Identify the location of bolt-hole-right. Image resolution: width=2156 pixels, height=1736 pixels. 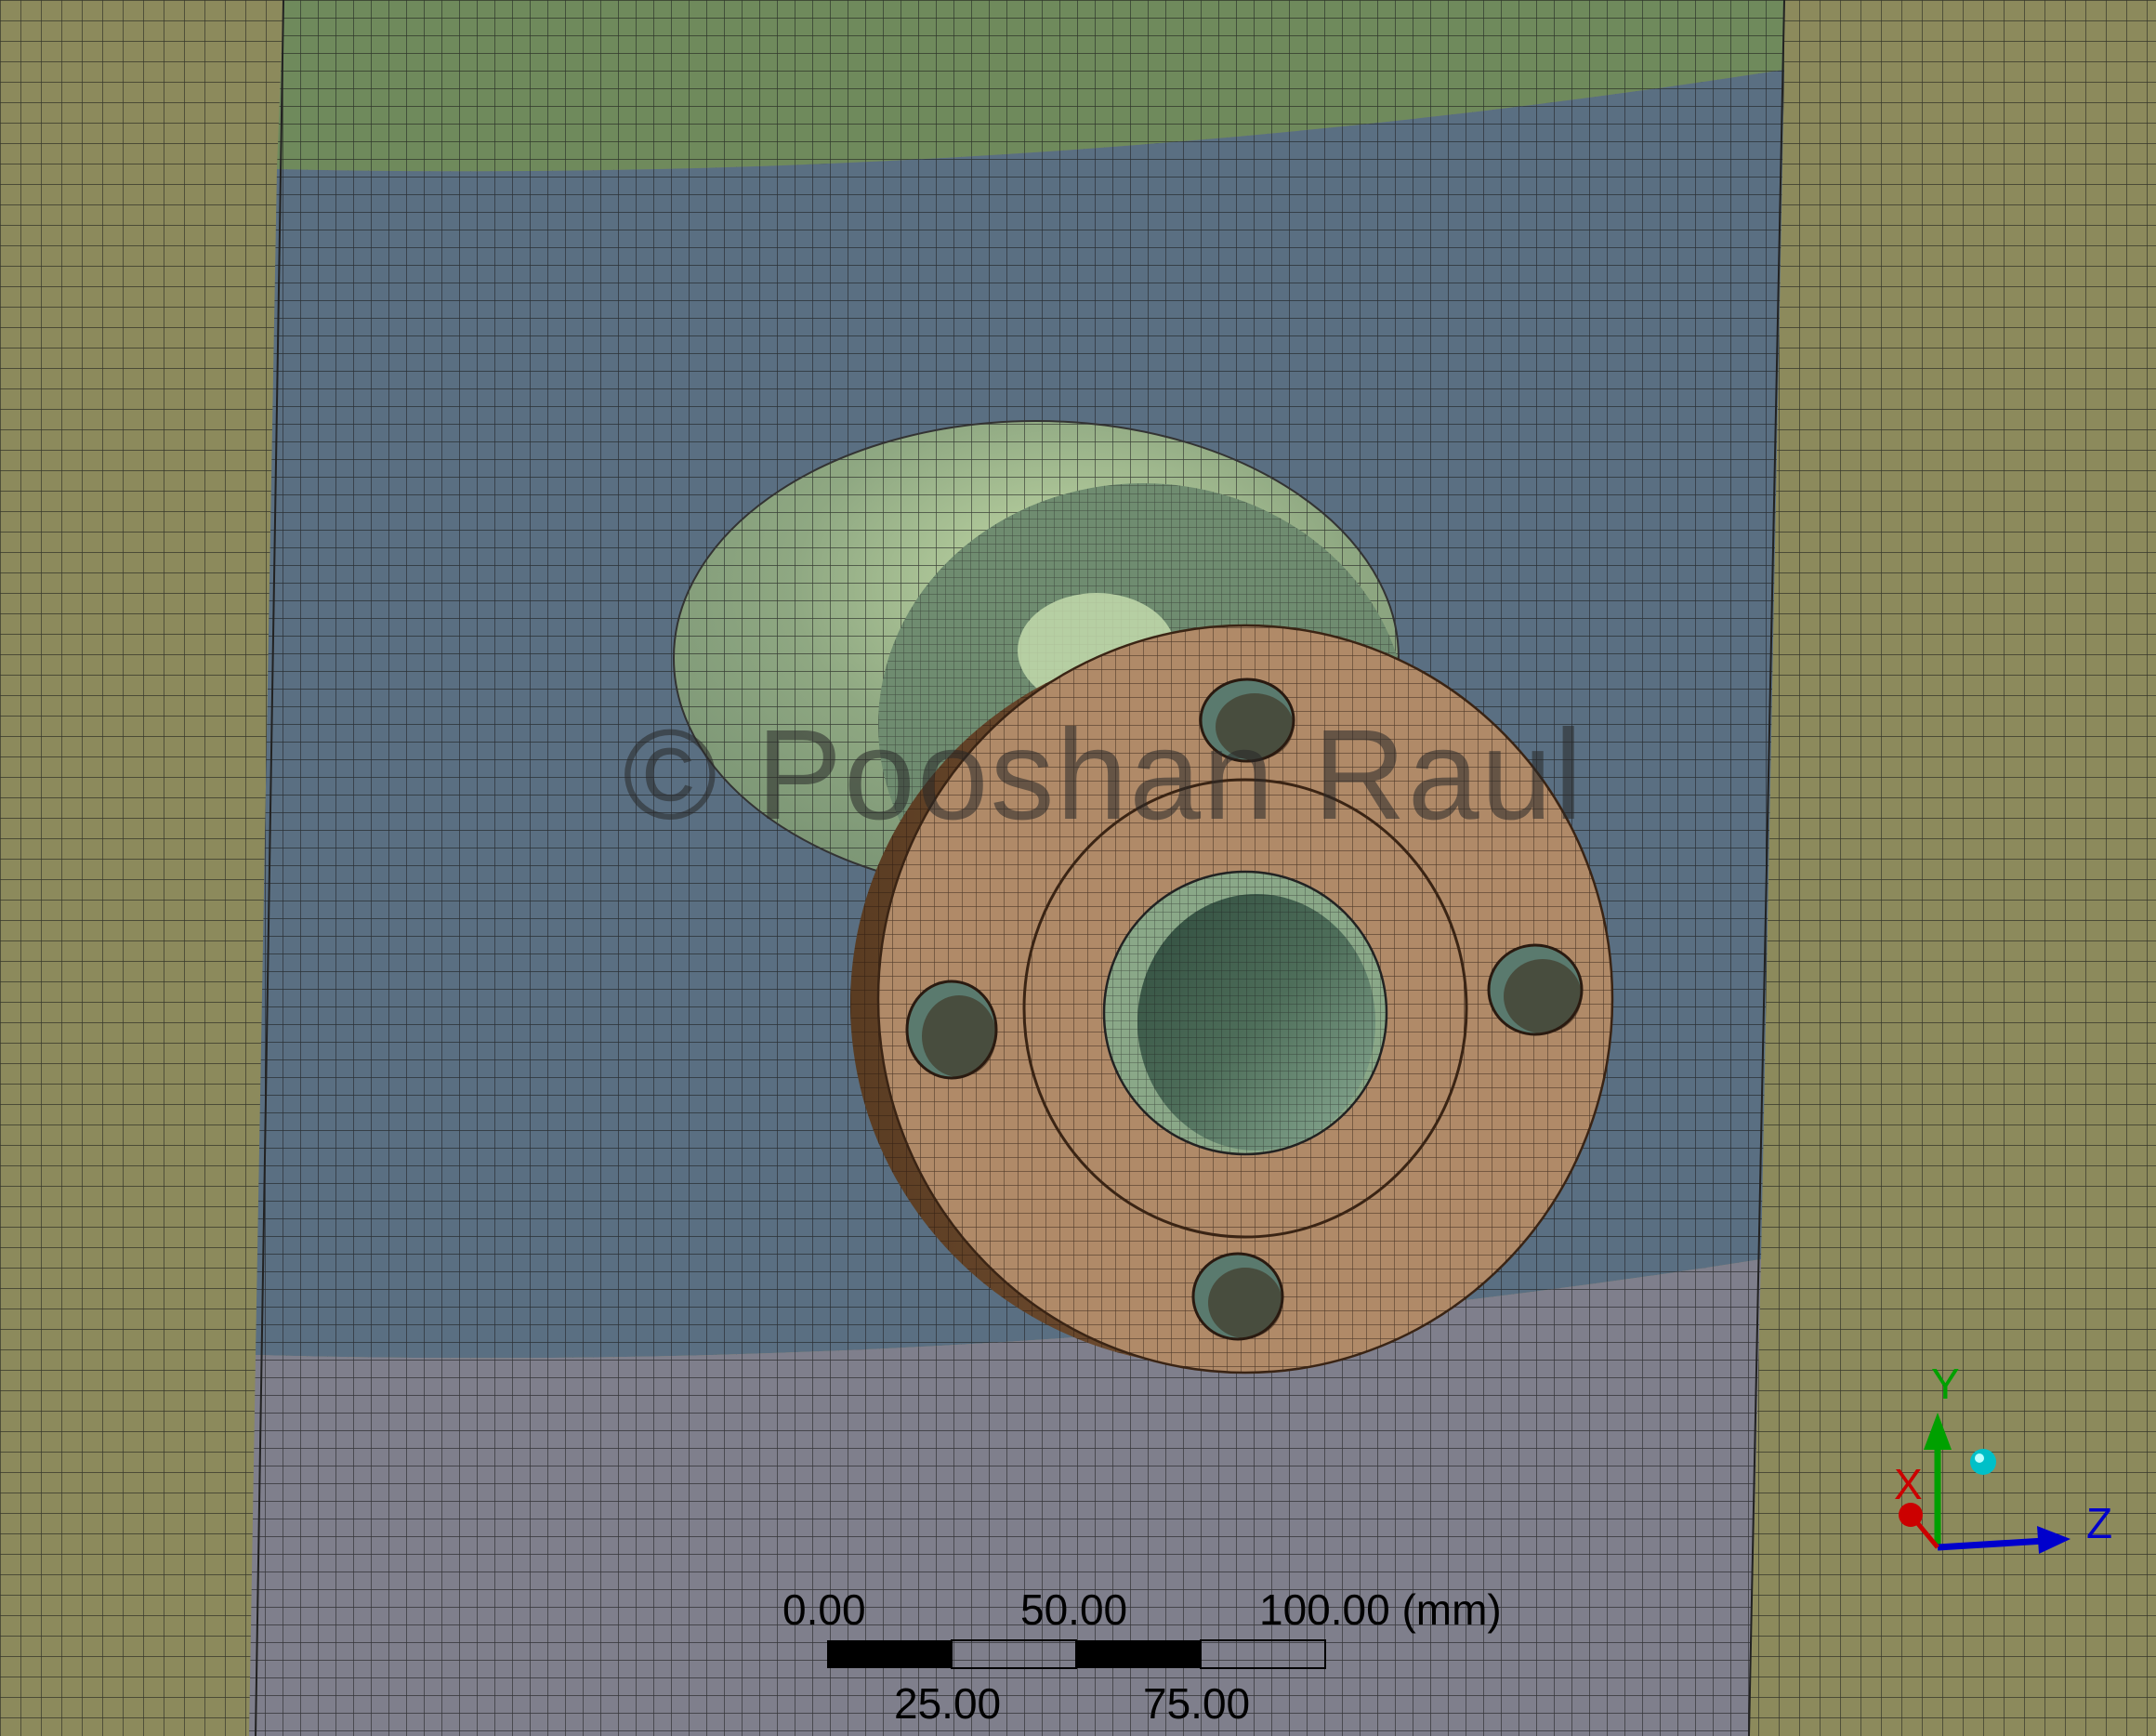
(1536, 990).